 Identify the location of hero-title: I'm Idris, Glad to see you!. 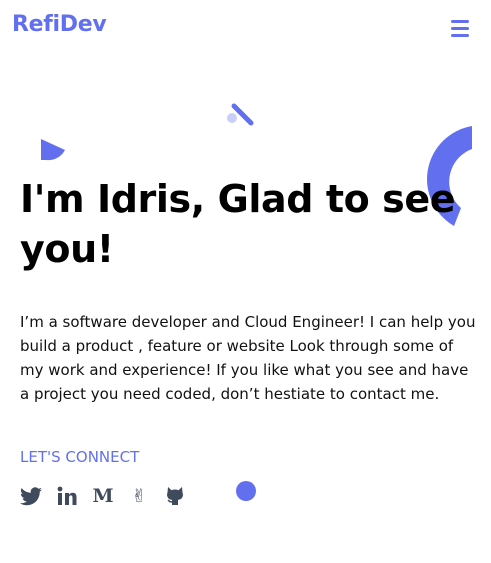
(238, 224).